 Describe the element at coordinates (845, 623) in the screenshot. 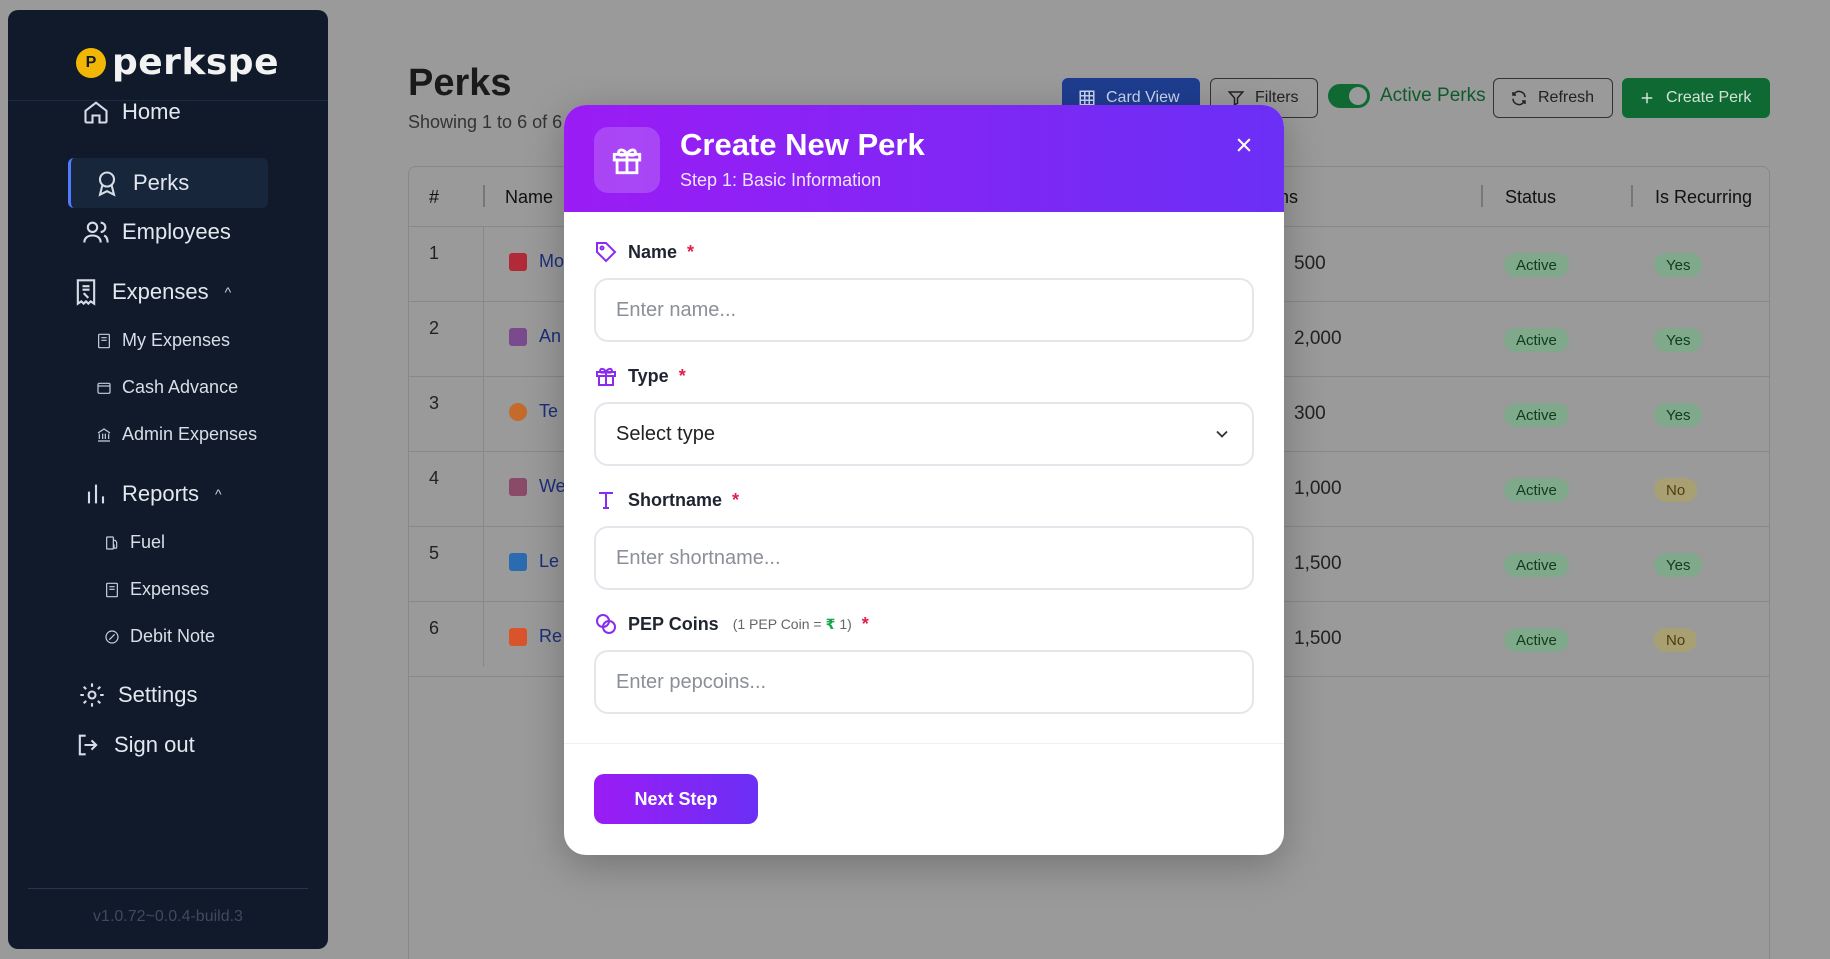

I see `hint-suffix: 1)` at that location.